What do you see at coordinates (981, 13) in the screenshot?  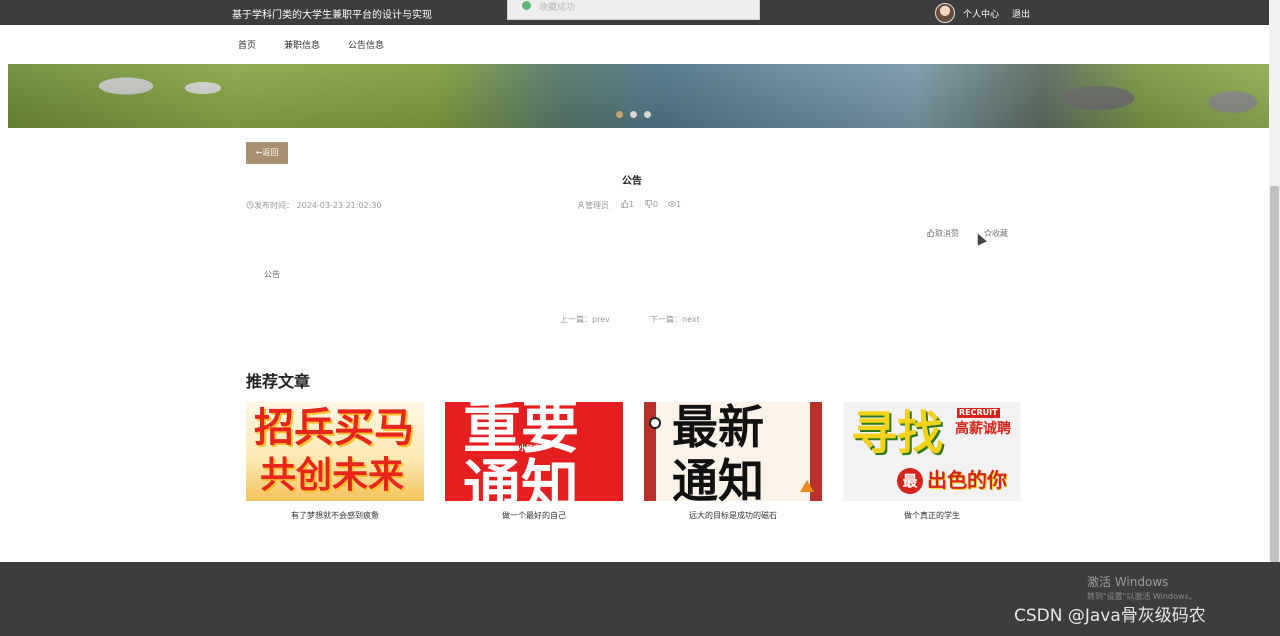 I see `user-center-link: 个人中心` at bounding box center [981, 13].